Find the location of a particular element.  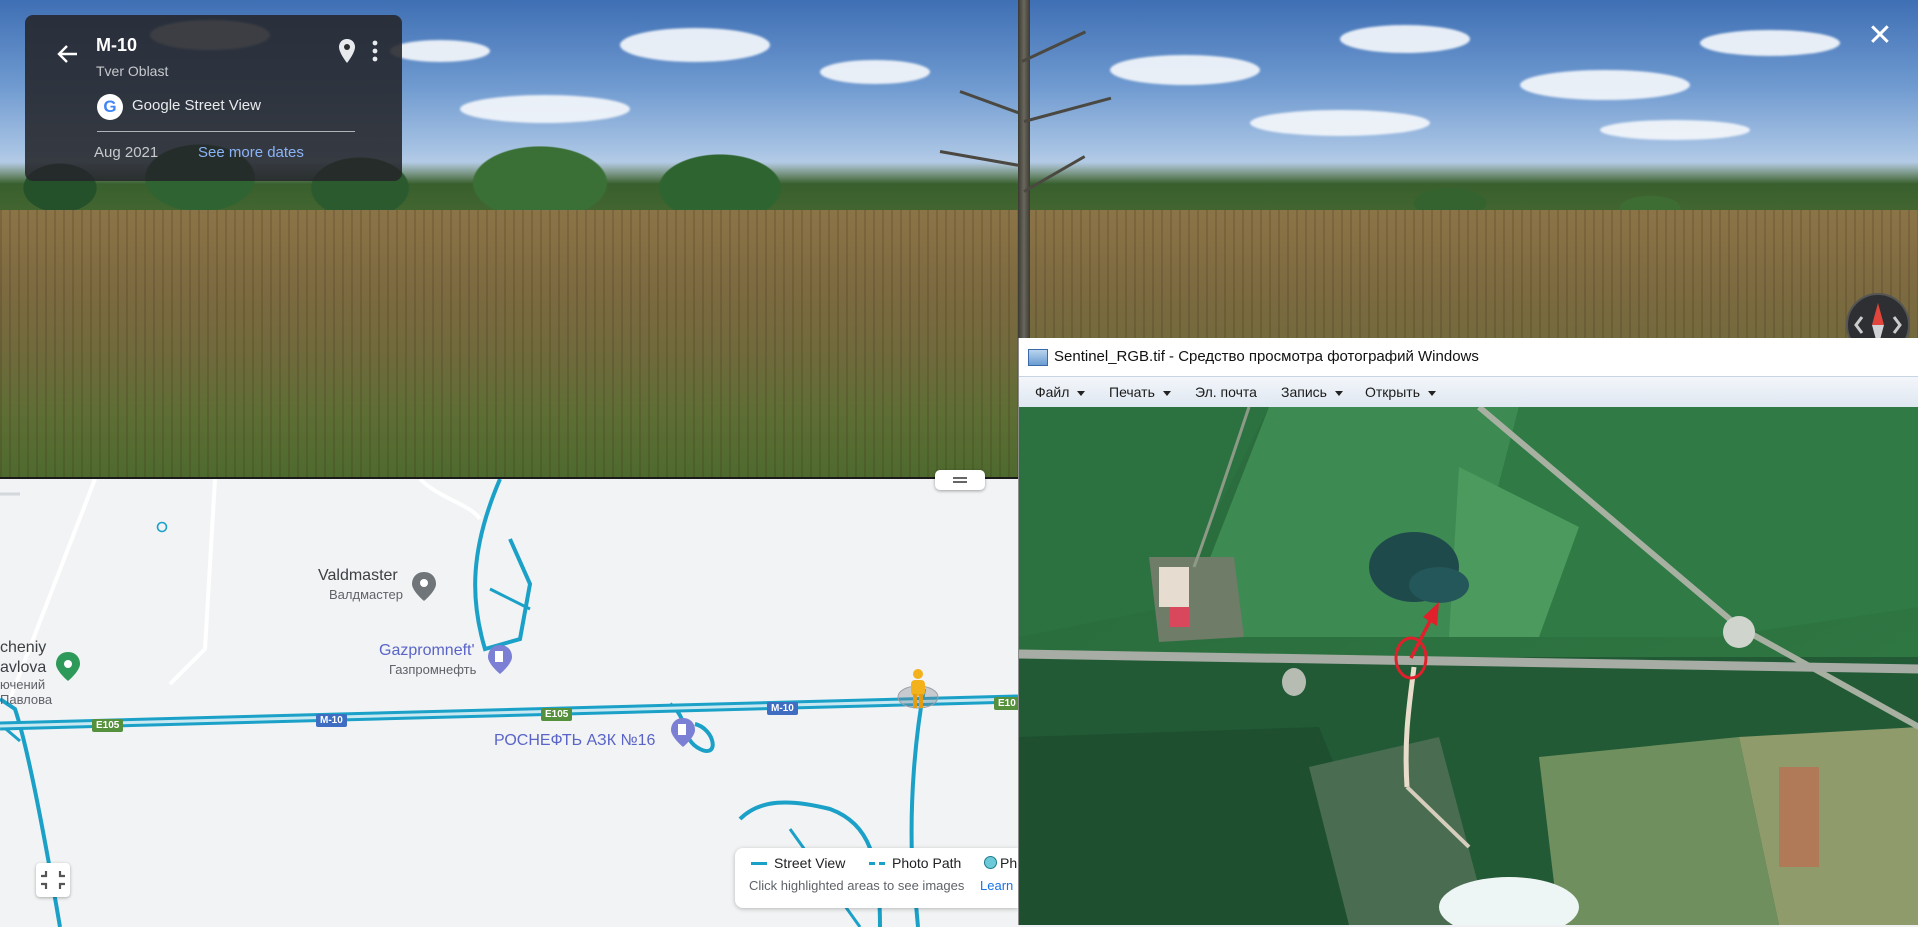

legend-photo-path: Photo Path is located at coordinates (927, 863).